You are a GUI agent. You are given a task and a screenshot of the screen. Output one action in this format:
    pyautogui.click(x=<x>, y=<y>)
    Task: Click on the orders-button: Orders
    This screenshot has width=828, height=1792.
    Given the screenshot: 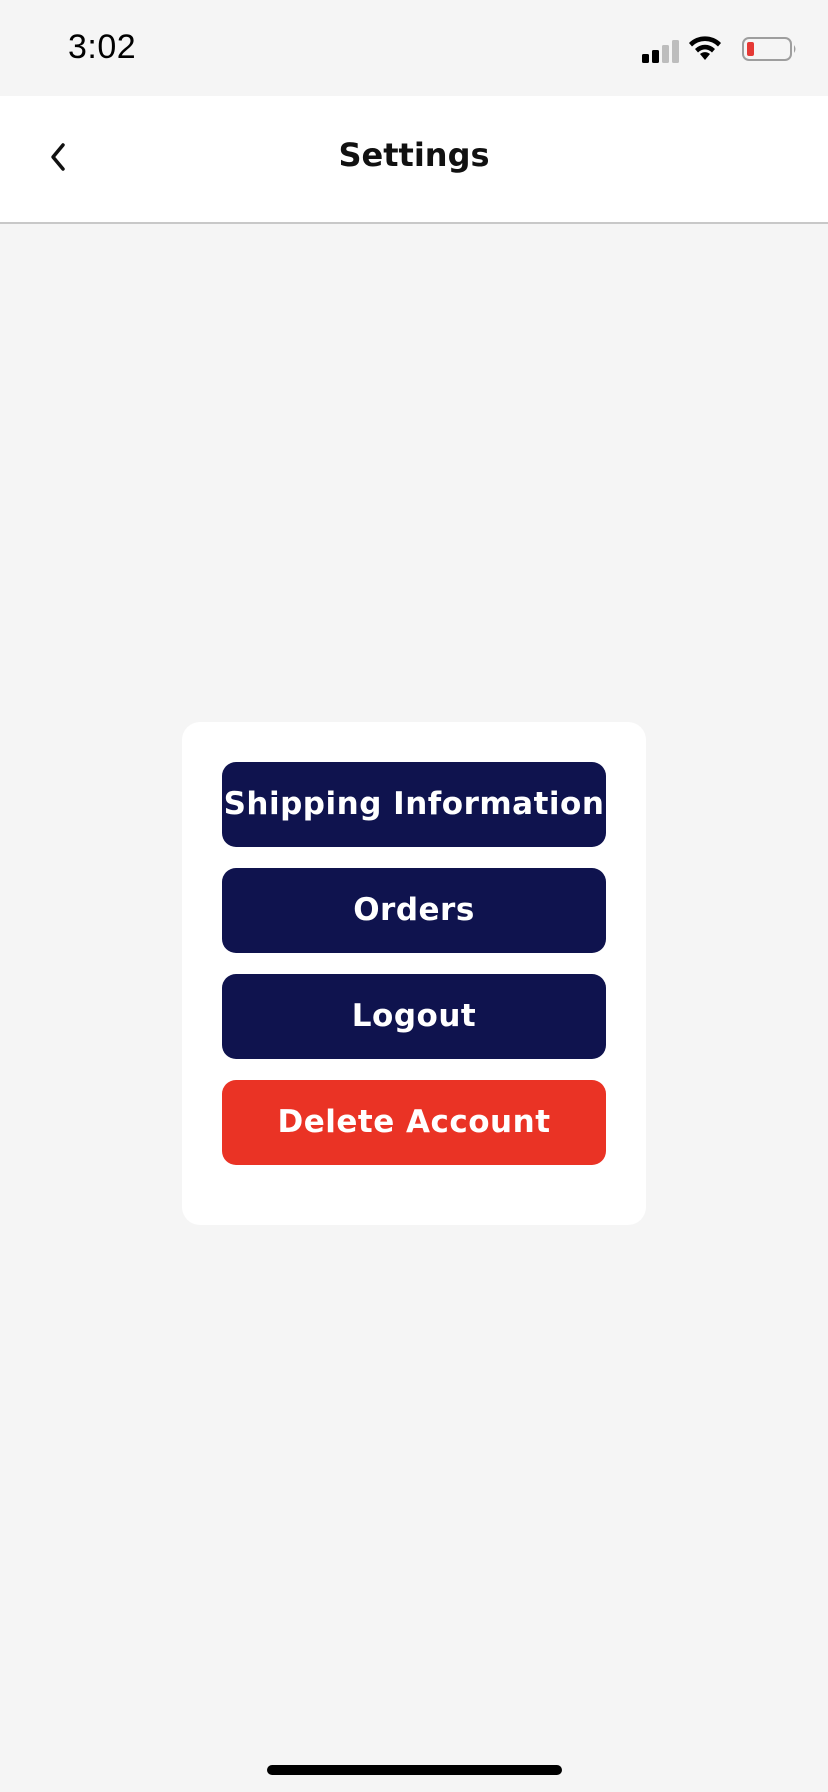 What is the action you would take?
    pyautogui.click(x=414, y=910)
    